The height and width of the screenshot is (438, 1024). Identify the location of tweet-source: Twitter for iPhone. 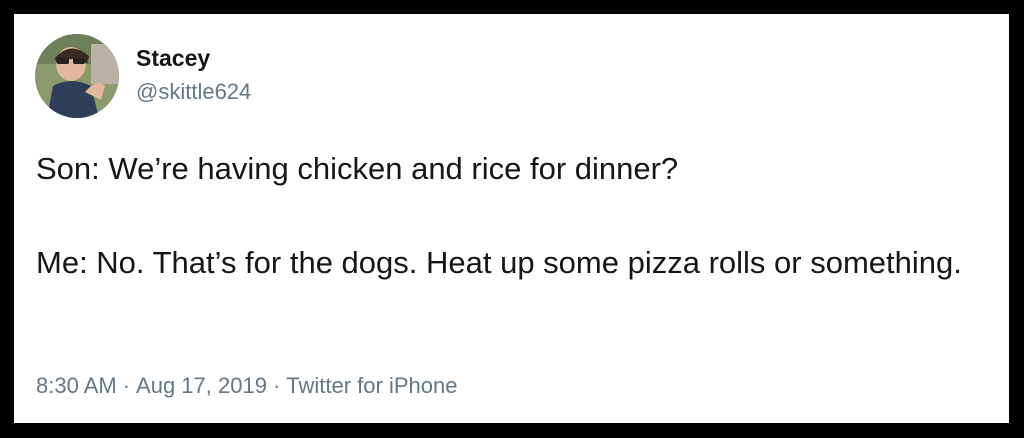
(371, 385).